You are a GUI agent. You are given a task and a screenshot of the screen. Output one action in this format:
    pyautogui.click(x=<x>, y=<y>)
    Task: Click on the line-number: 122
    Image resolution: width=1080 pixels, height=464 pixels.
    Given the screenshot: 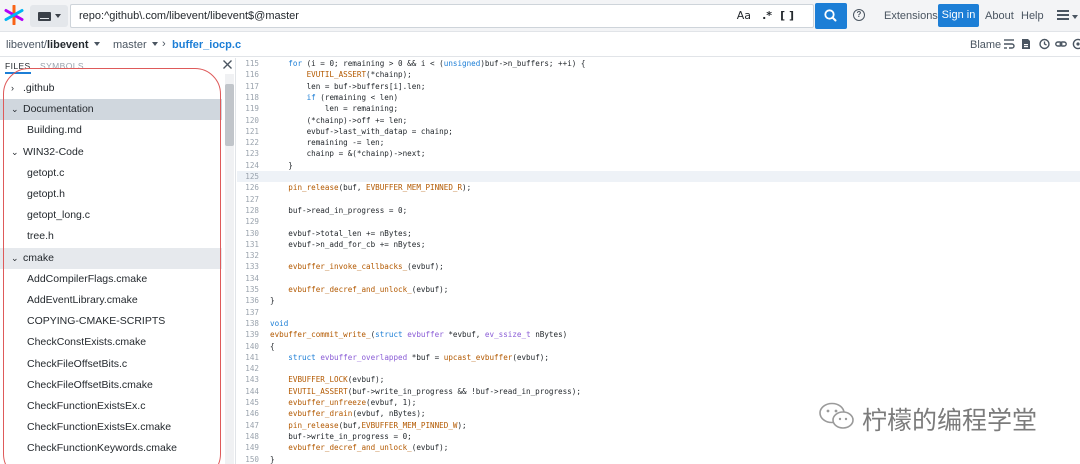 What is the action you would take?
    pyautogui.click(x=248, y=142)
    